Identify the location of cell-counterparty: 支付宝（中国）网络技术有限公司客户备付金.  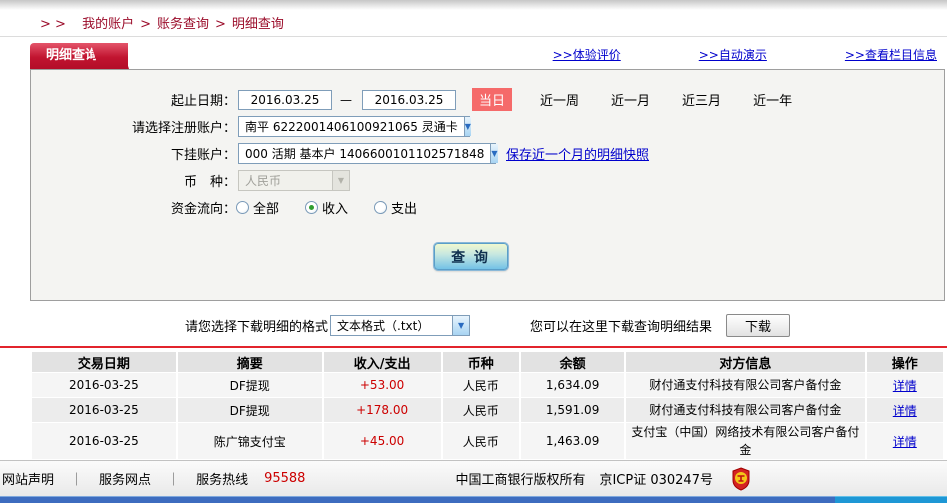
(745, 441).